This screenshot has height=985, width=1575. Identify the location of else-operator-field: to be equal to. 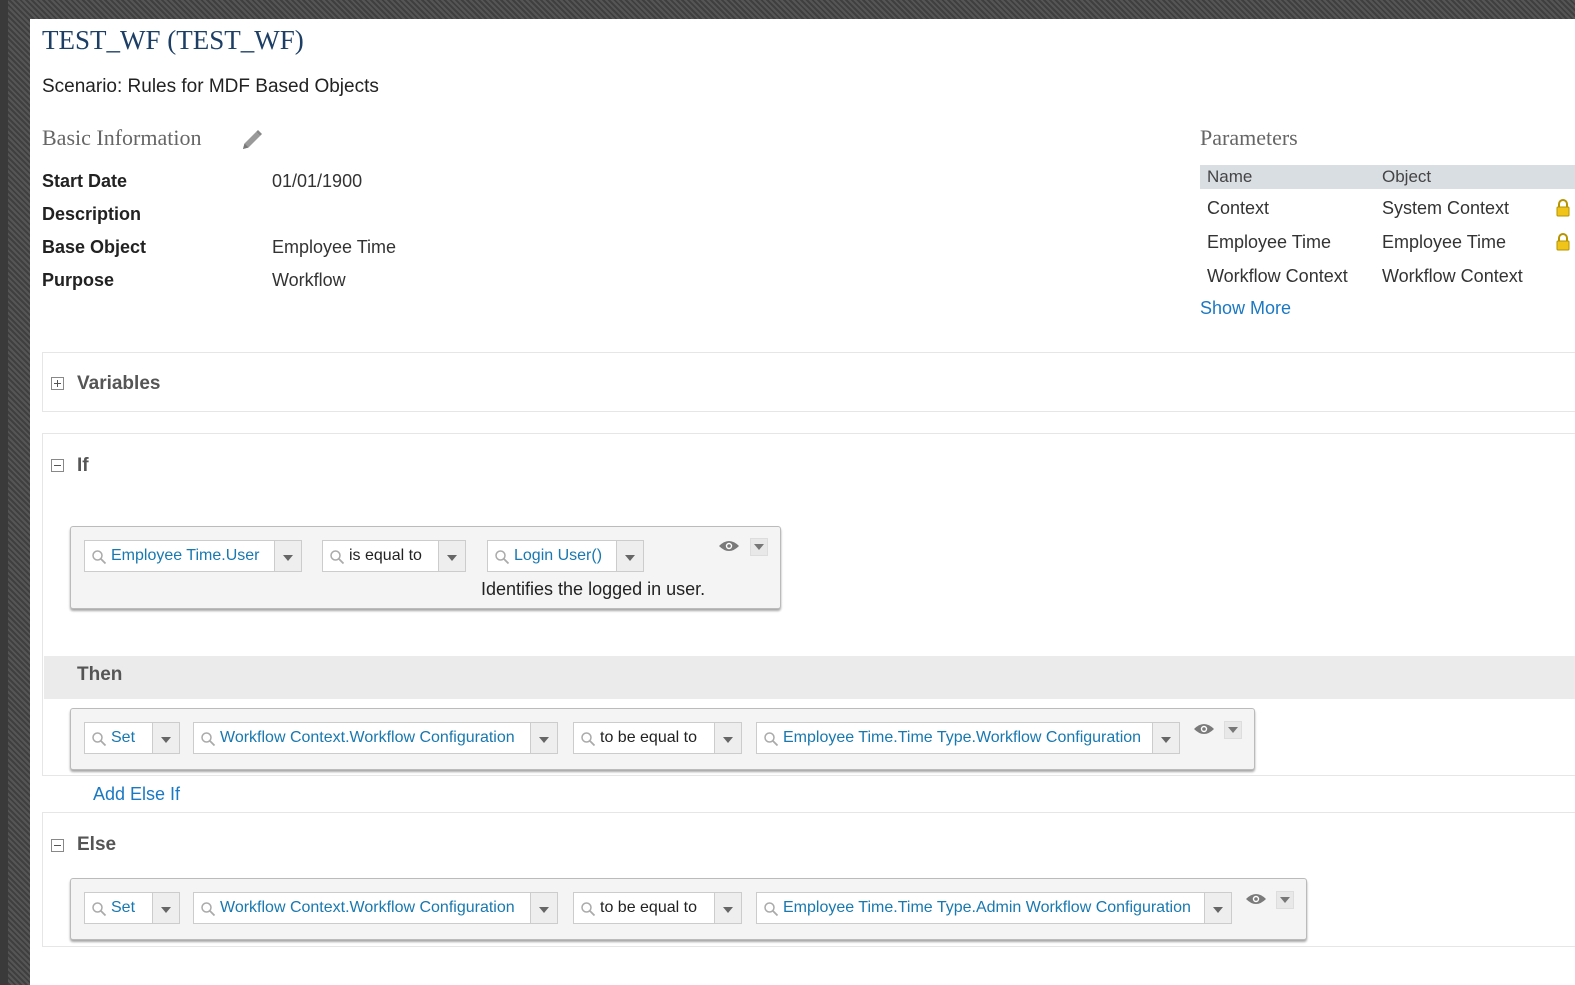
(657, 908).